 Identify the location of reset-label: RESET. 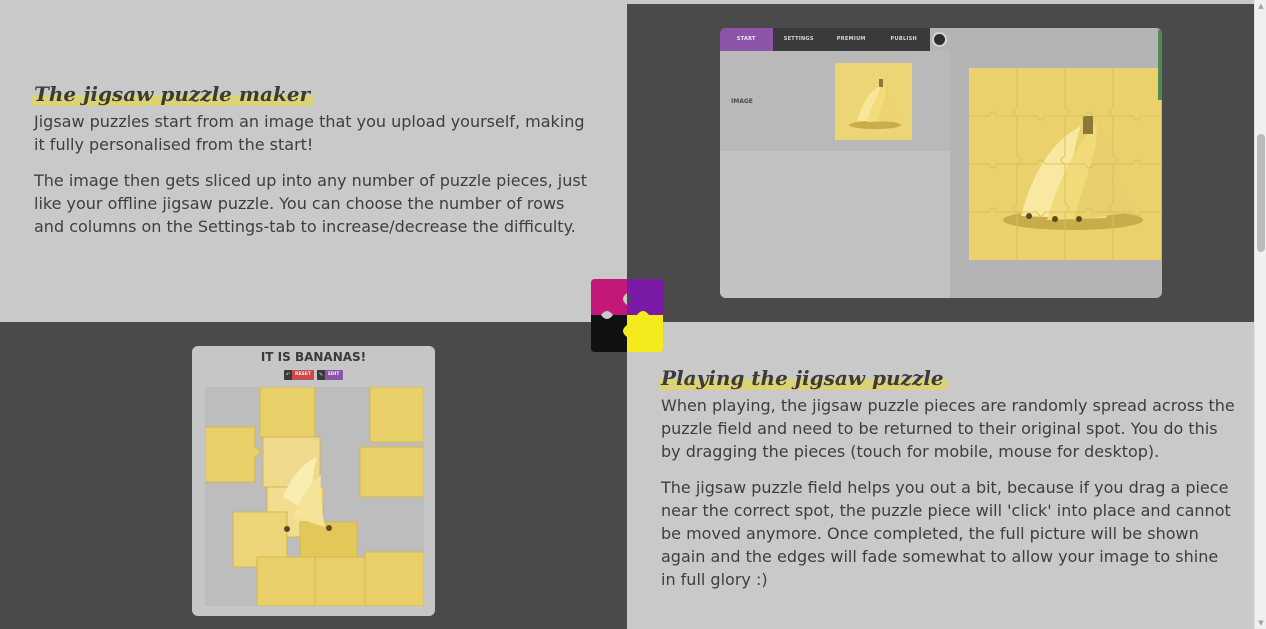
(303, 375).